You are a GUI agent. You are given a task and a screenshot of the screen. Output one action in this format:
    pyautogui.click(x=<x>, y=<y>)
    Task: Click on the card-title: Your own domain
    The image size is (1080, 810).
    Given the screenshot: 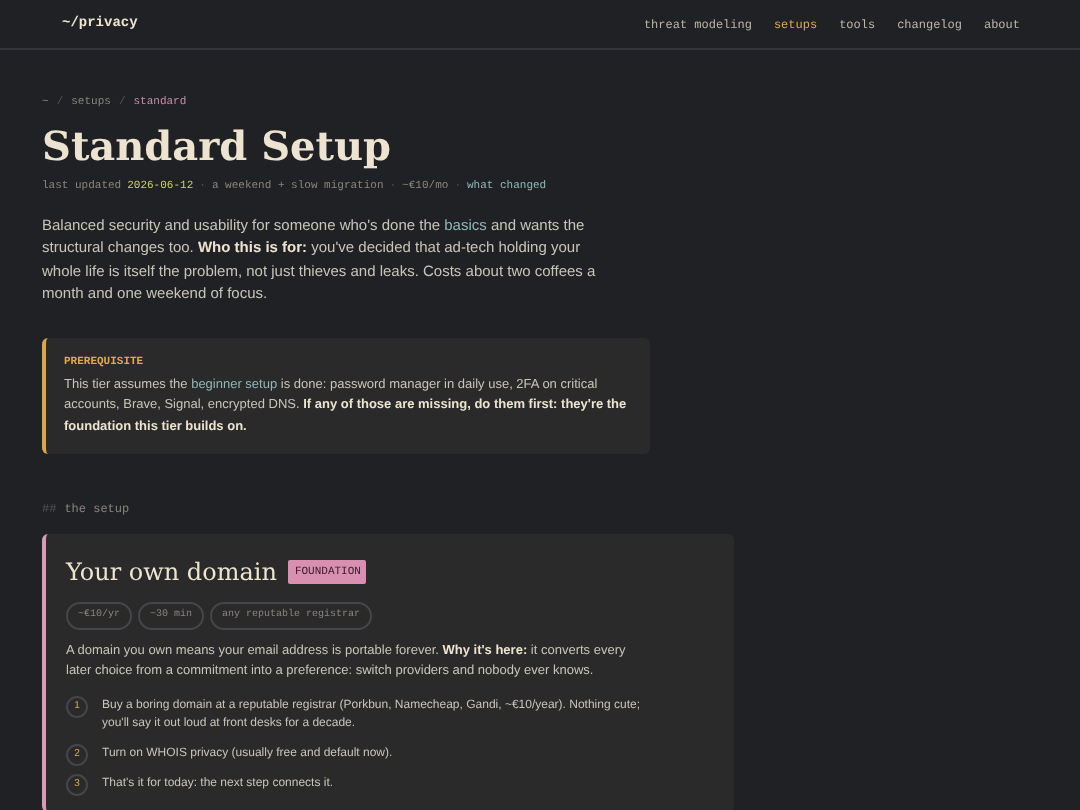 What is the action you would take?
    pyautogui.click(x=171, y=573)
    